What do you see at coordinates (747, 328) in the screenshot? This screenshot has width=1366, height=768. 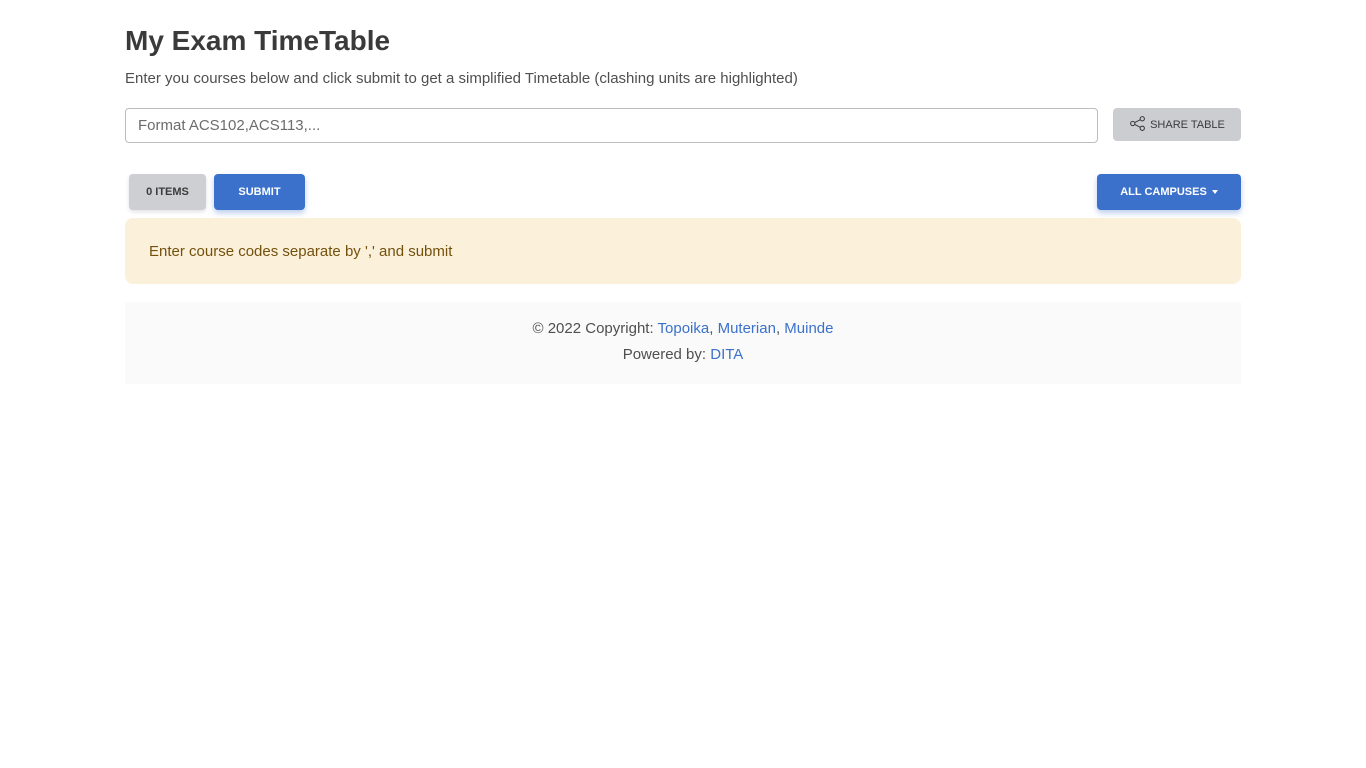 I see `author-link-muterian: Muterian` at bounding box center [747, 328].